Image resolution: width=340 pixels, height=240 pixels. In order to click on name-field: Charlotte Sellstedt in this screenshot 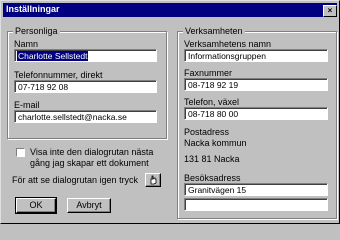, I will do `click(85, 55)`.